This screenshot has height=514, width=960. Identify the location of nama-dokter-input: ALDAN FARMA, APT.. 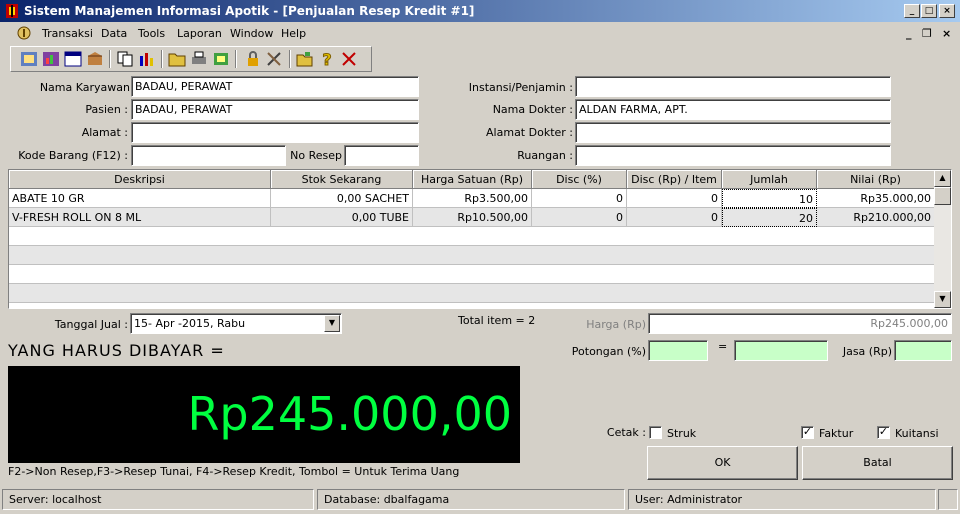
(733, 109).